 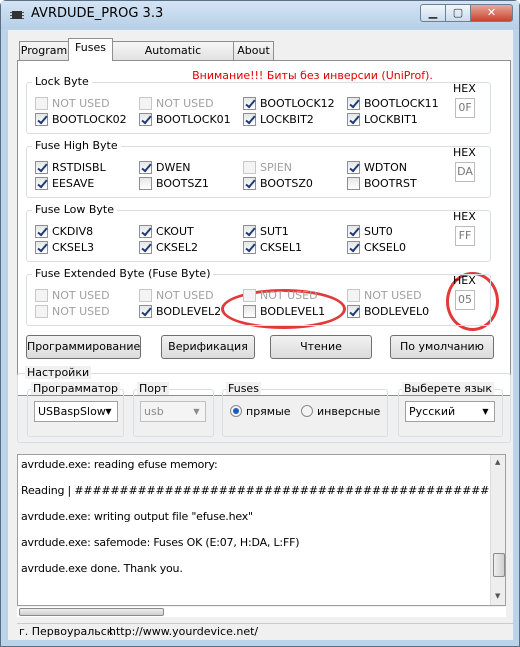 I want to click on radio-direct-indicator, so click(x=236, y=411).